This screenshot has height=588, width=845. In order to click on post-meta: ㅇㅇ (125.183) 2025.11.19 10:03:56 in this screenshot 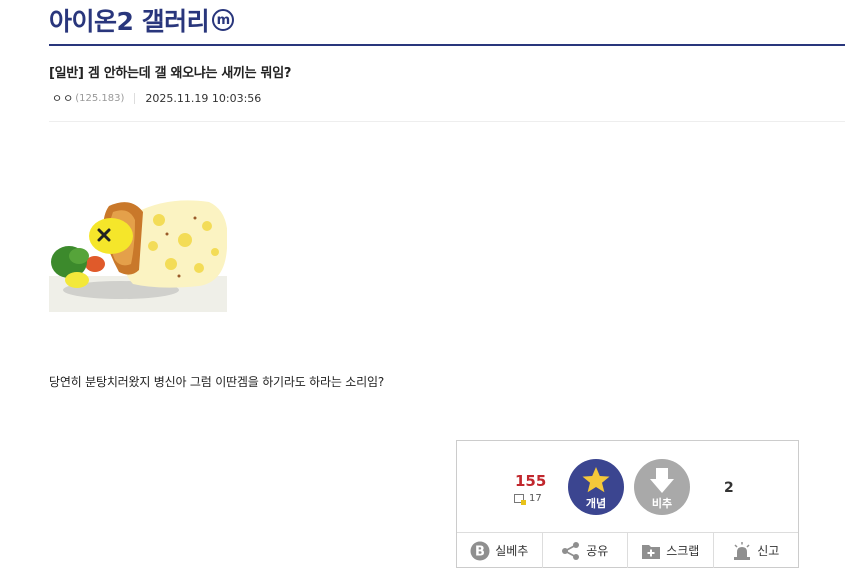, I will do `click(156, 98)`.